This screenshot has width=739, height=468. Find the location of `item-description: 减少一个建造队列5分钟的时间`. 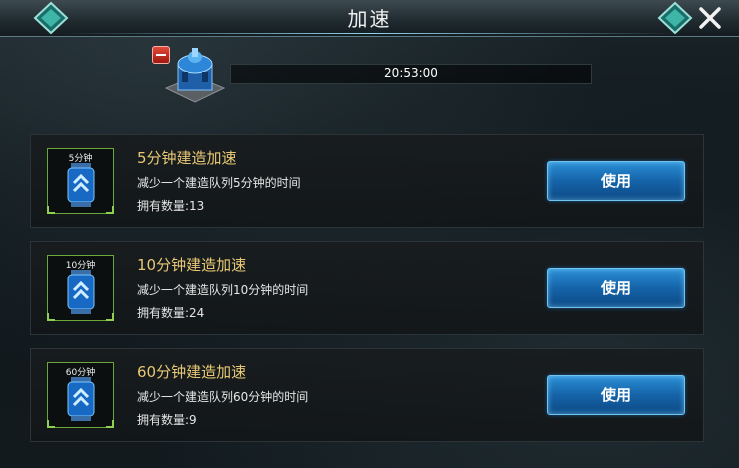

item-description: 减少一个建造队列5分钟的时间 is located at coordinates (219, 183).